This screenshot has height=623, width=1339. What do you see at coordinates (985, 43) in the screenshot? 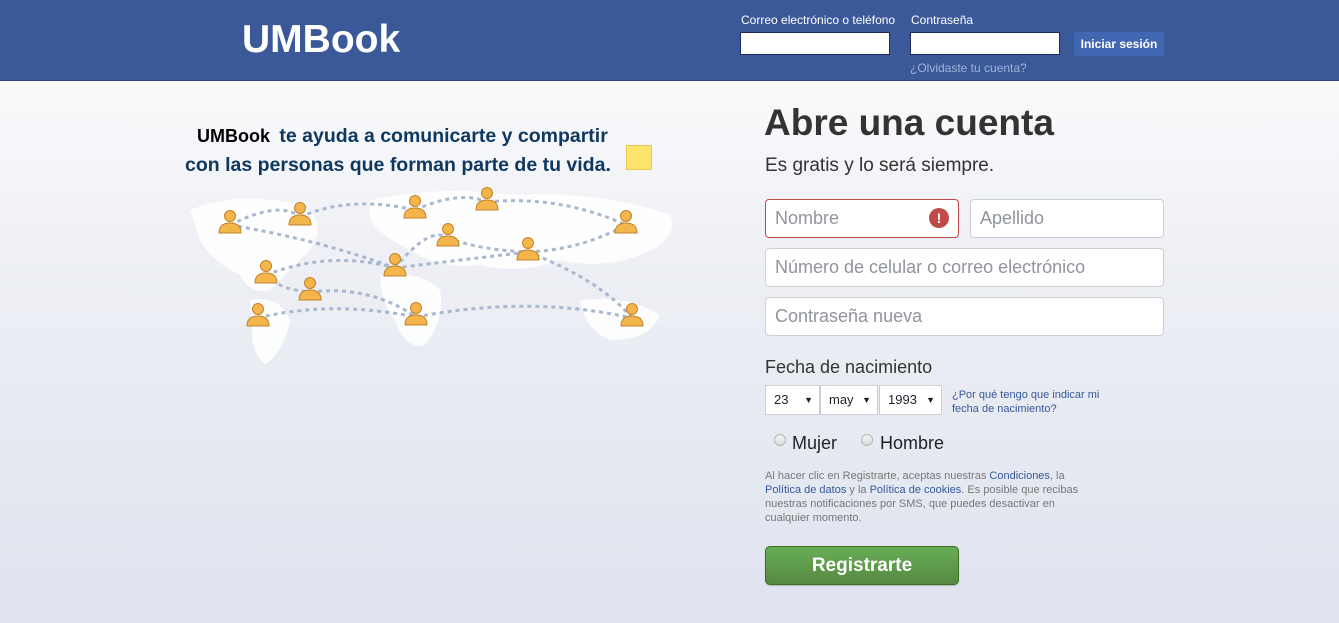
I see `login-password-input` at bounding box center [985, 43].